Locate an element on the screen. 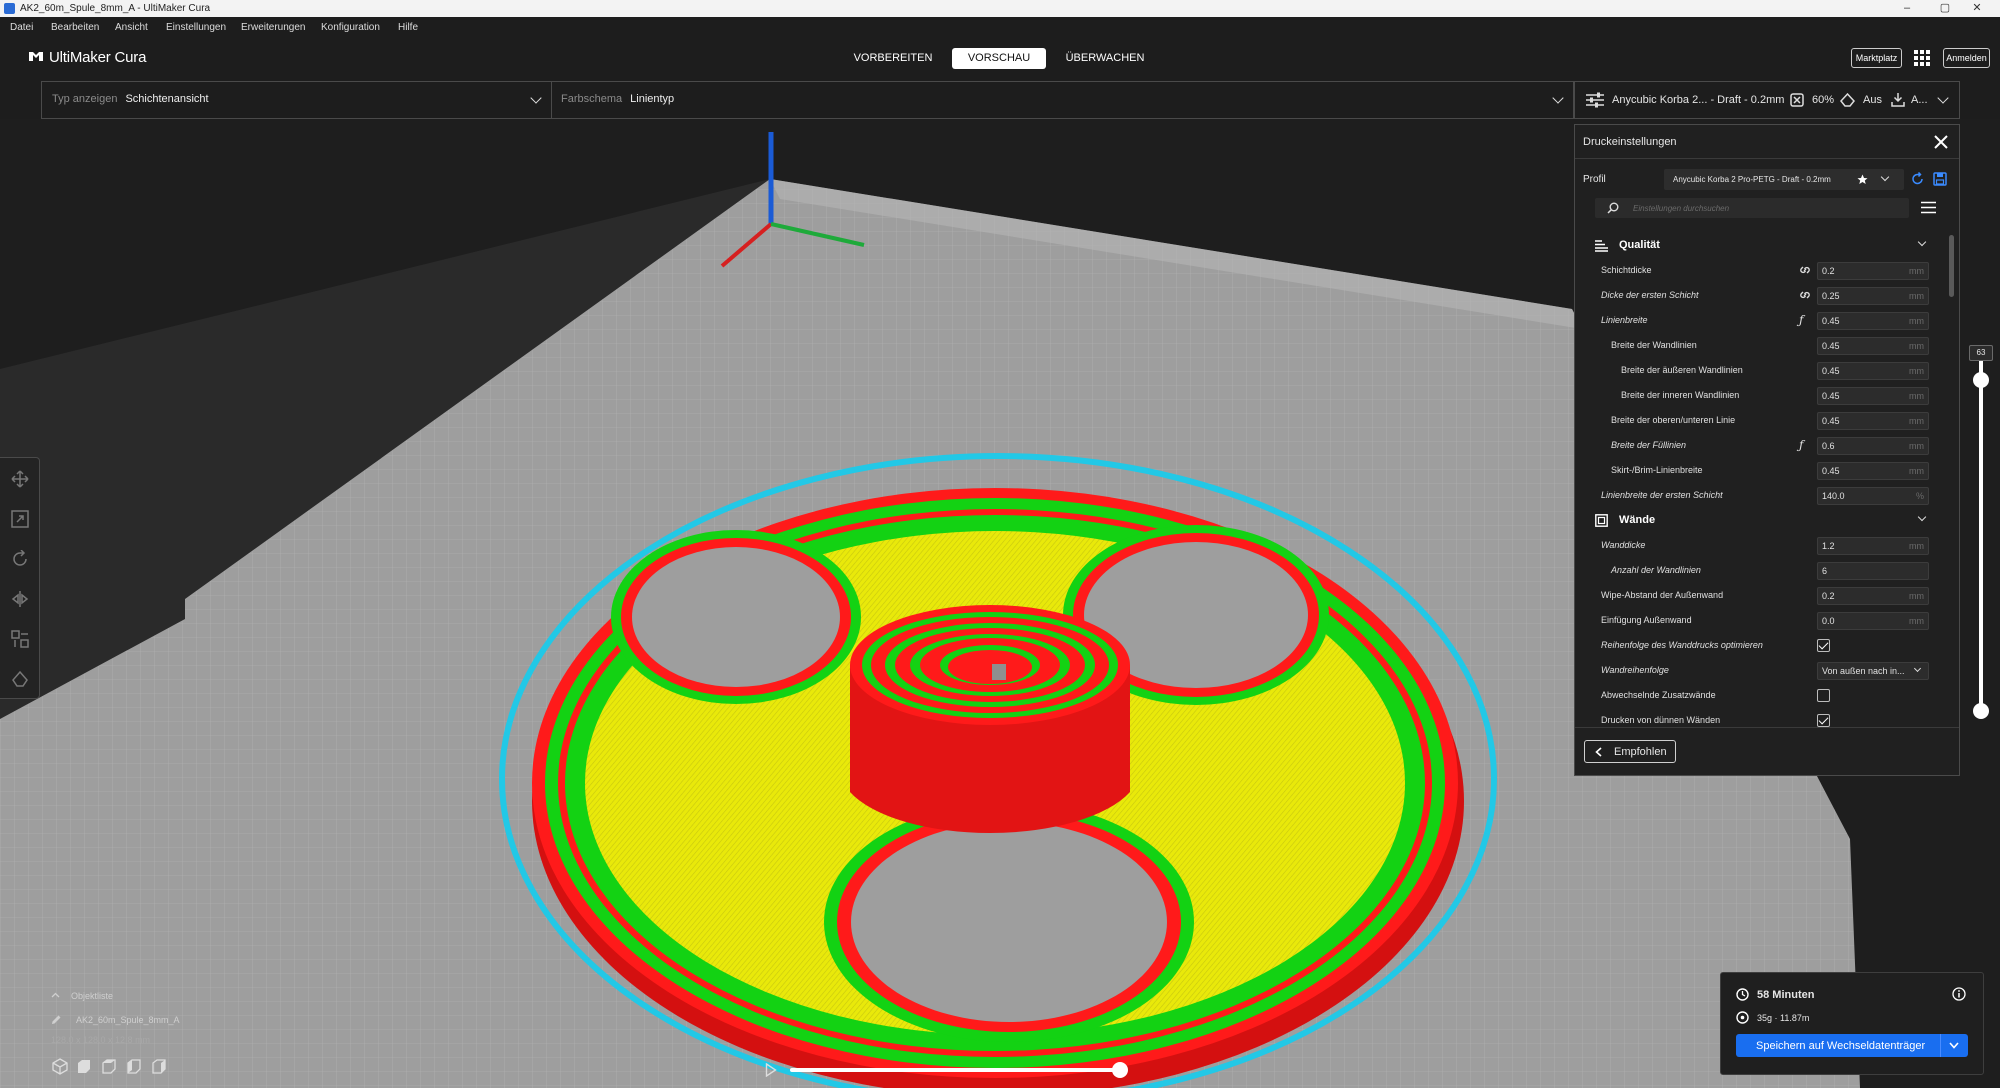 This screenshot has height=1088, width=2000. edit-pencil-icon is located at coordinates (56, 1019).